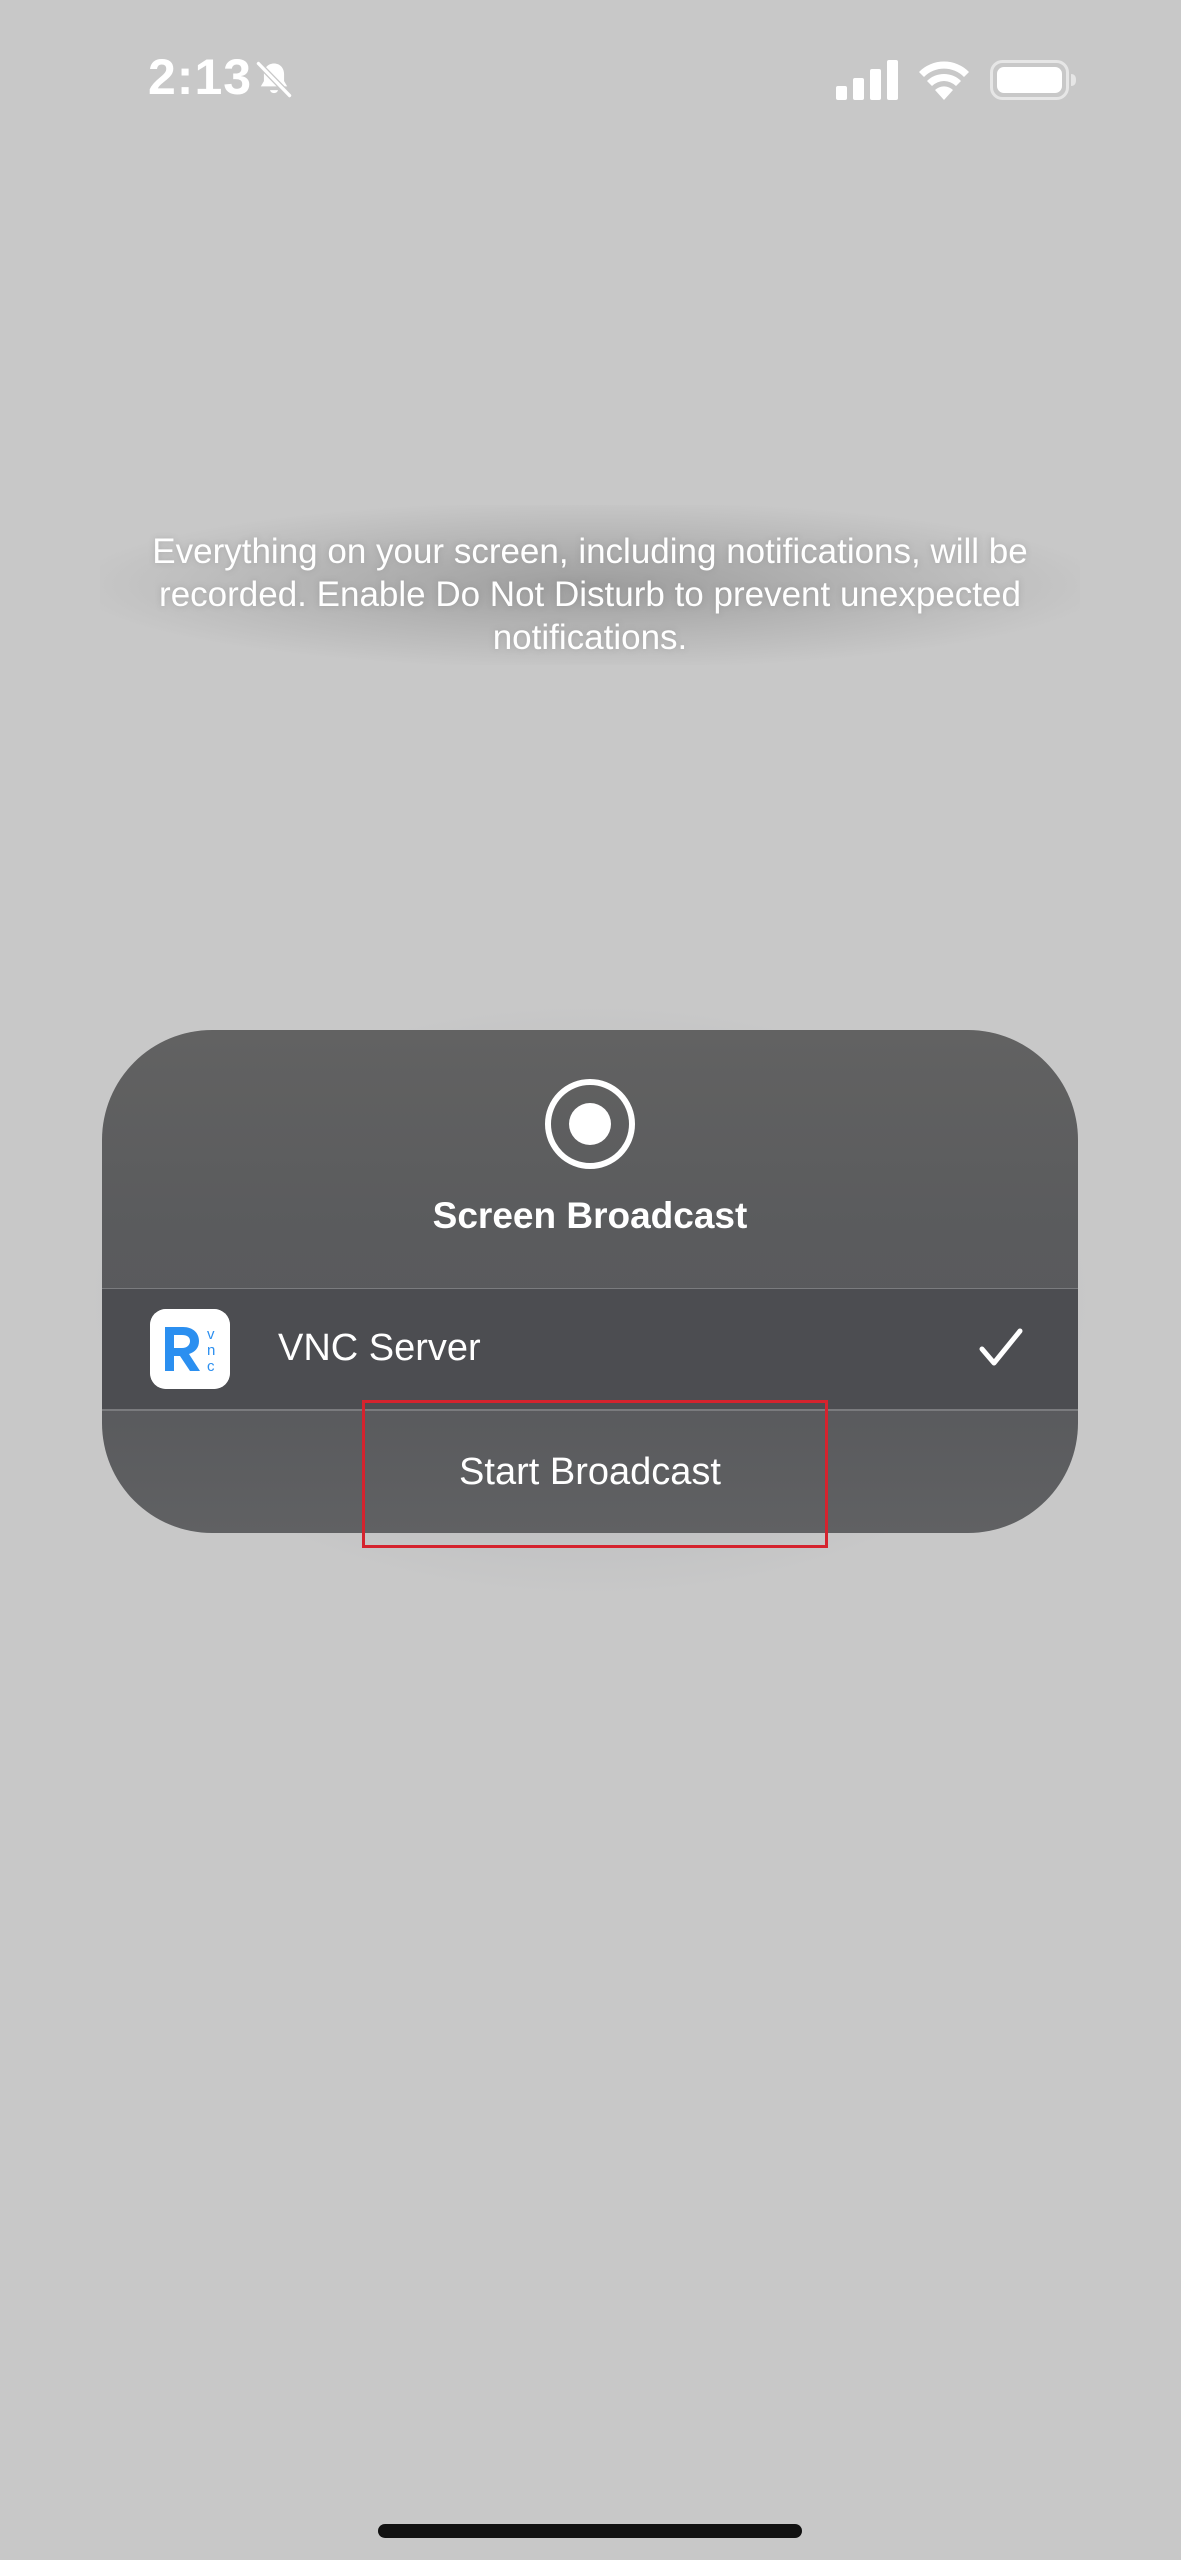 This screenshot has width=1181, height=2560. Describe the element at coordinates (274, 79) in the screenshot. I see `bell-slash-icon` at that location.